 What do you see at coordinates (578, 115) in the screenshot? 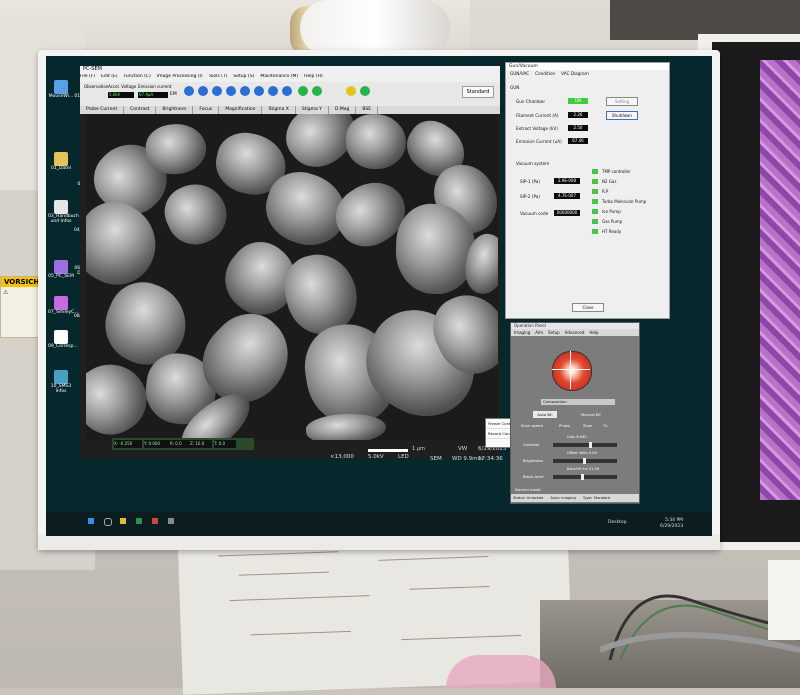
I see `filament-value: 2.26` at bounding box center [578, 115].